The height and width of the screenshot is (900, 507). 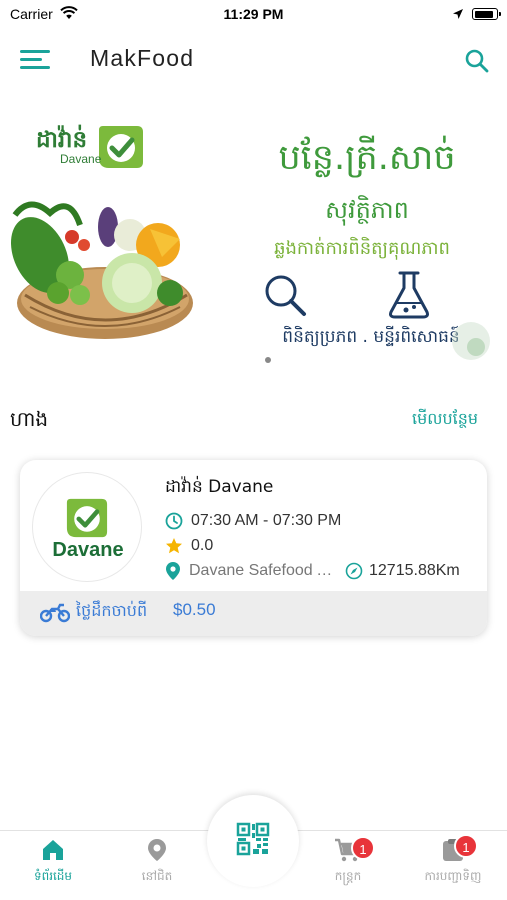 What do you see at coordinates (157, 850) in the screenshot?
I see `location-pin-icon` at bounding box center [157, 850].